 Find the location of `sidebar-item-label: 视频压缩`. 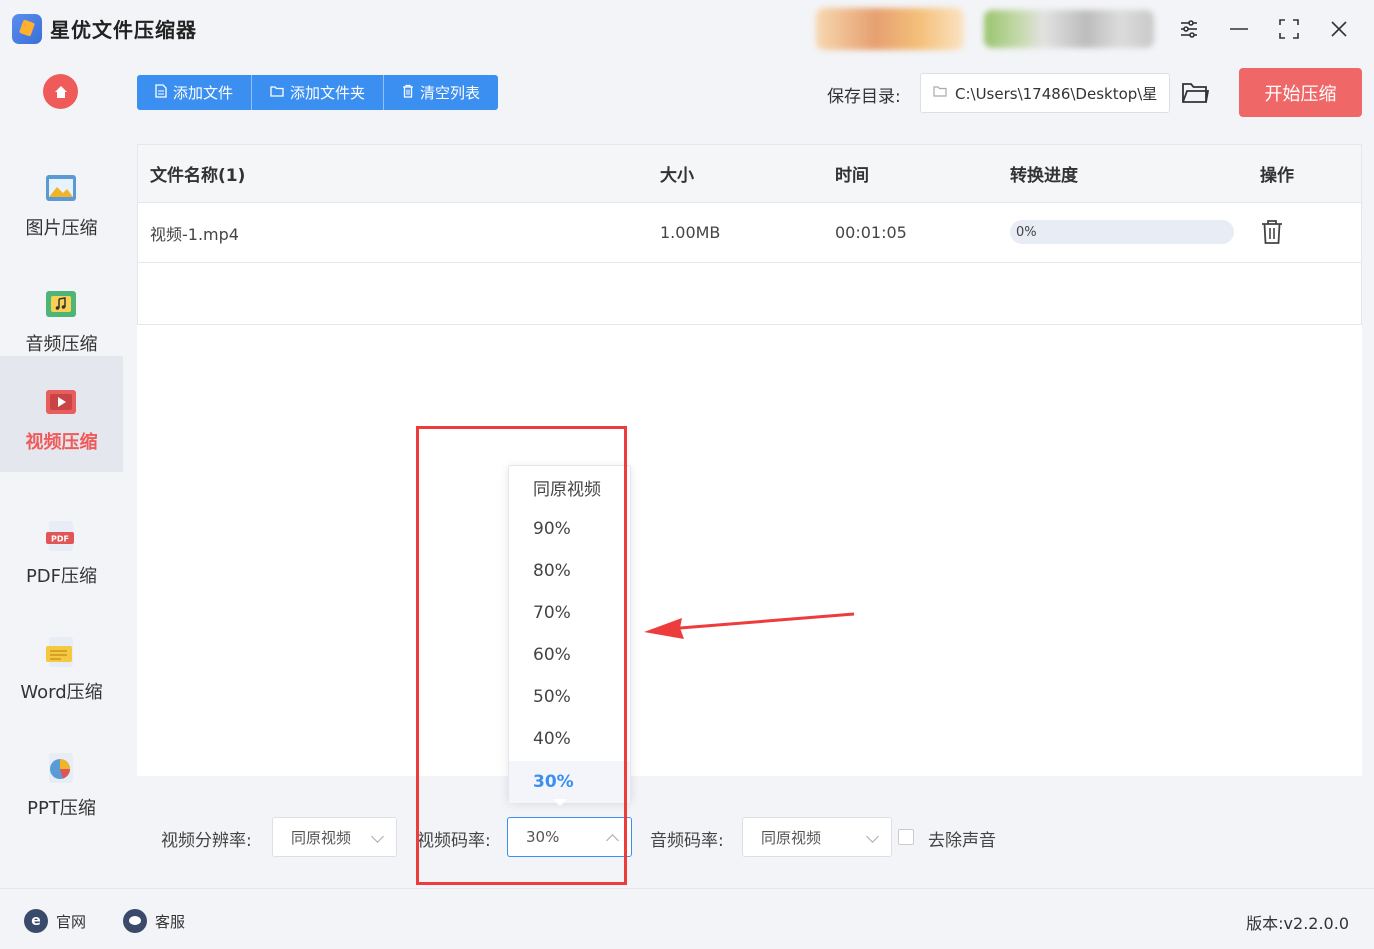

sidebar-item-label: 视频压缩 is located at coordinates (61, 442).